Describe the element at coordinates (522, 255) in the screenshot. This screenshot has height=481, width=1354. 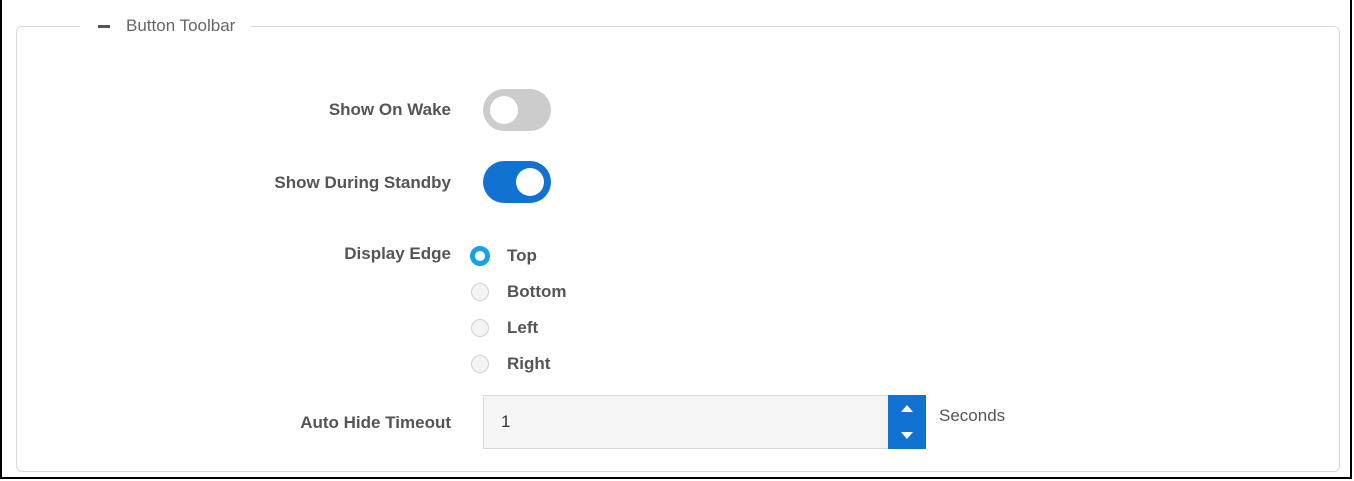
I see `radio-label: Top` at that location.